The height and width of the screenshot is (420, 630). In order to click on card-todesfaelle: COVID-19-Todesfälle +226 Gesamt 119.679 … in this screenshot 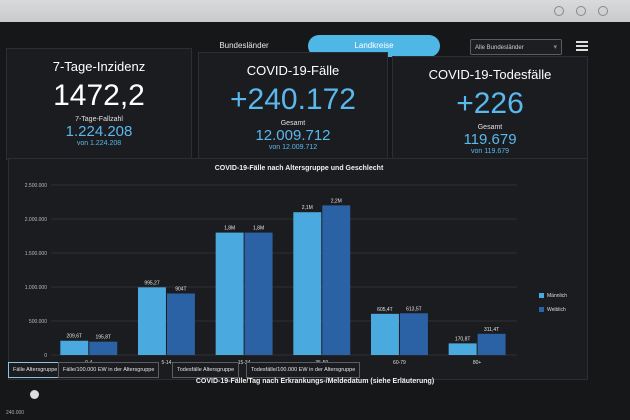, I will do `click(490, 115)`.